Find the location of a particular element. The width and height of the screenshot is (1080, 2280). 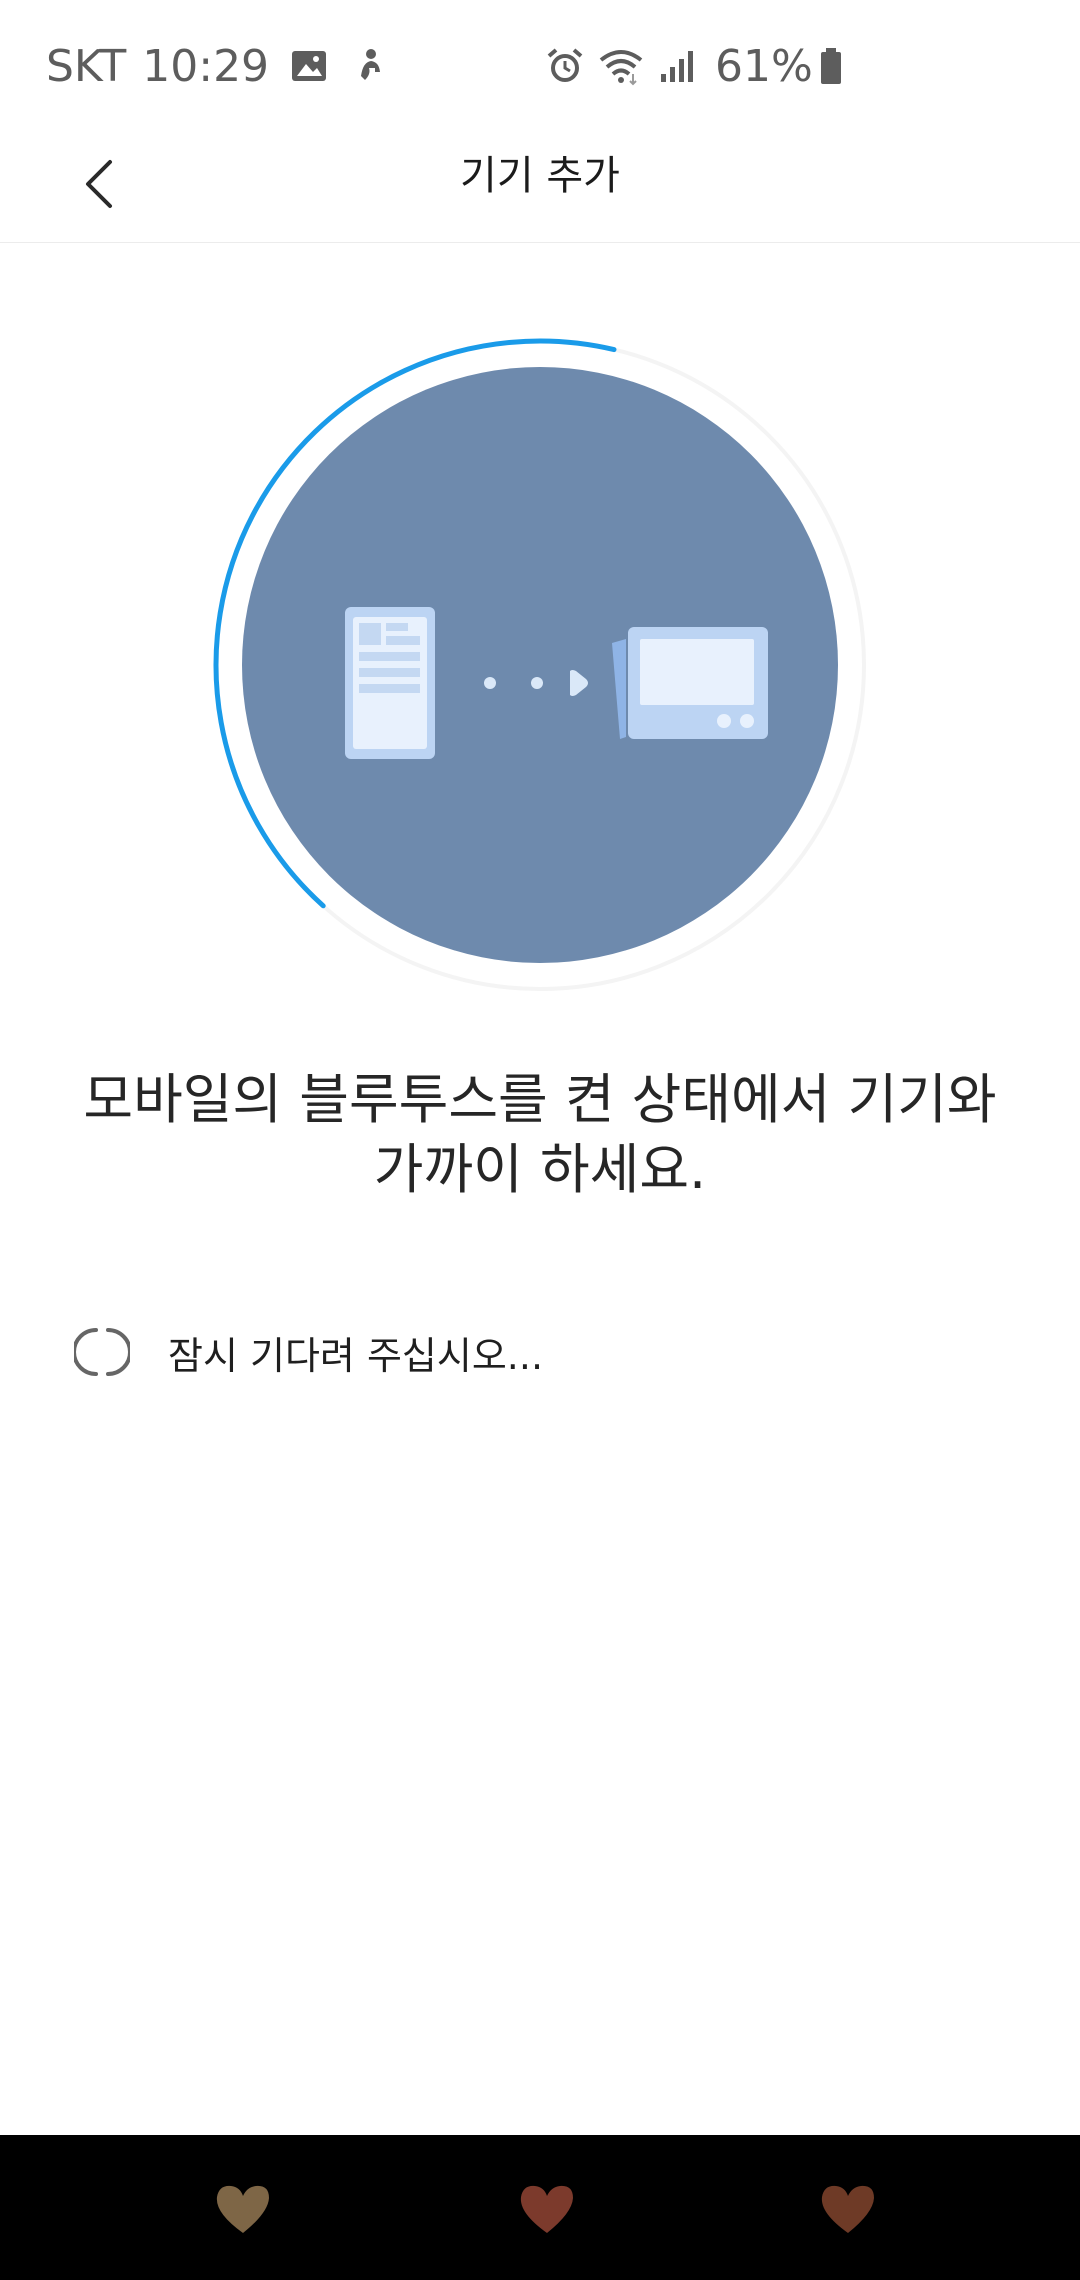

bottom-bar is located at coordinates (540, 2207).